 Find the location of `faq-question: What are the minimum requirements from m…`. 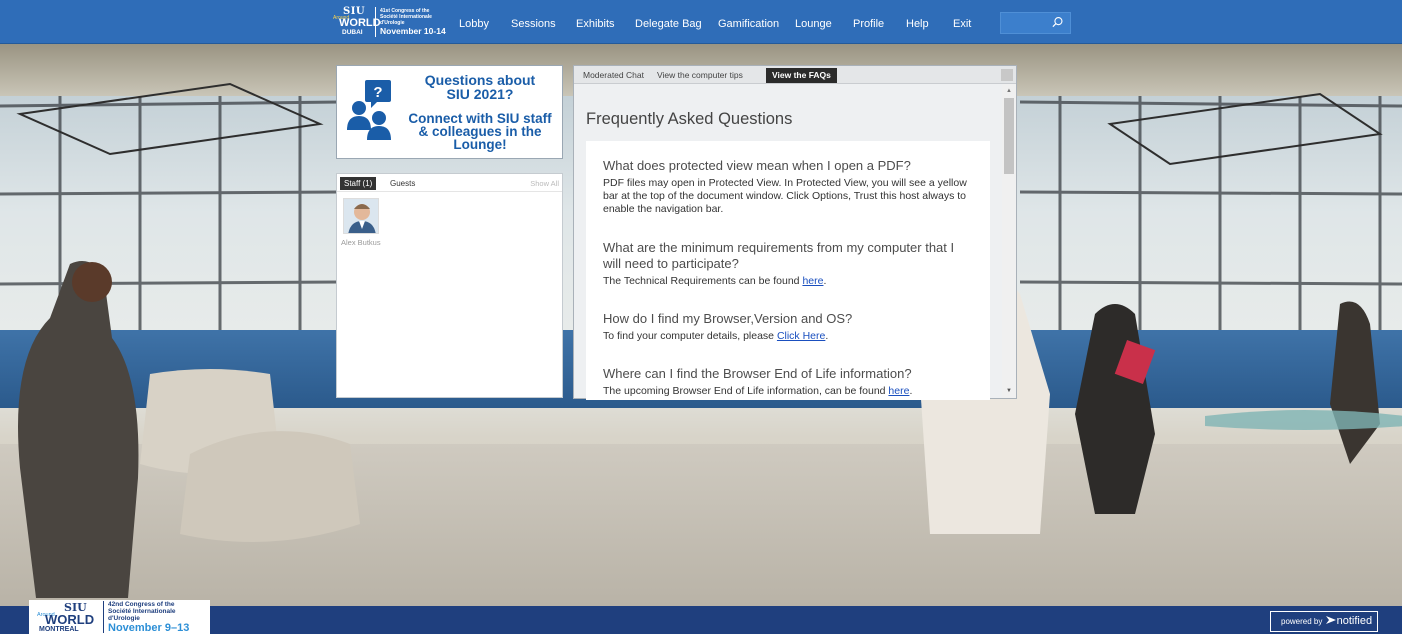

faq-question: What are the minimum requirements from m… is located at coordinates (779, 255).